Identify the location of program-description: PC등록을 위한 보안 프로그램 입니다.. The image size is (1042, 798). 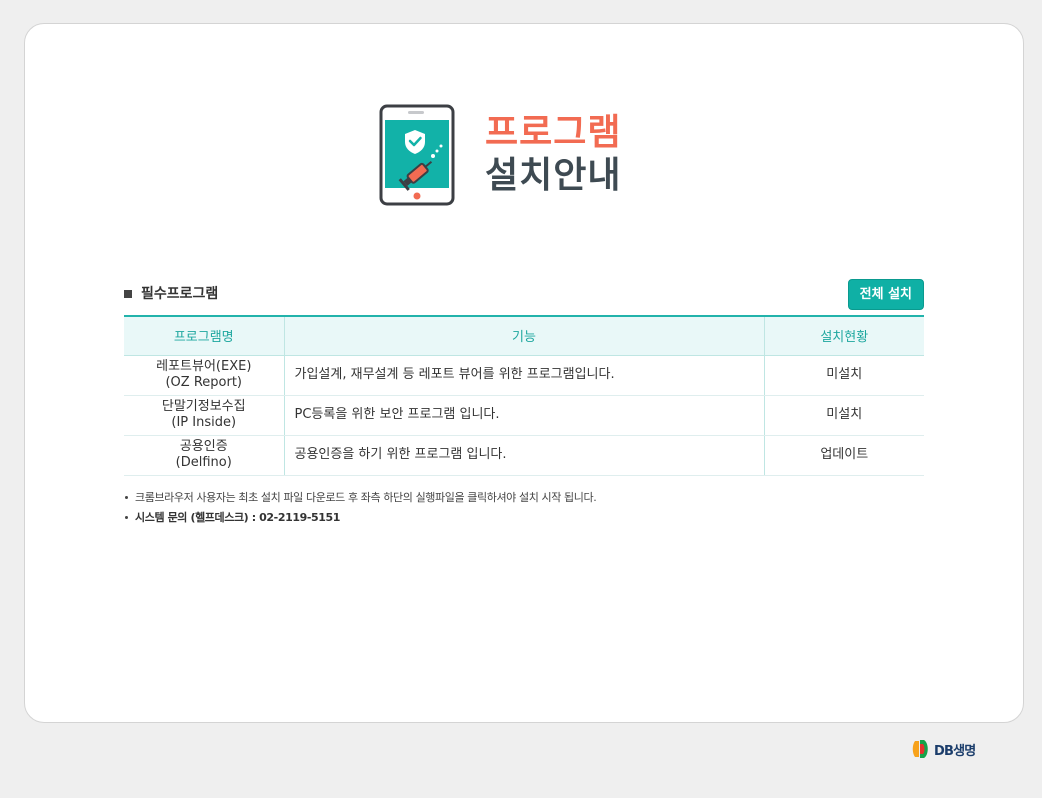
(523, 415).